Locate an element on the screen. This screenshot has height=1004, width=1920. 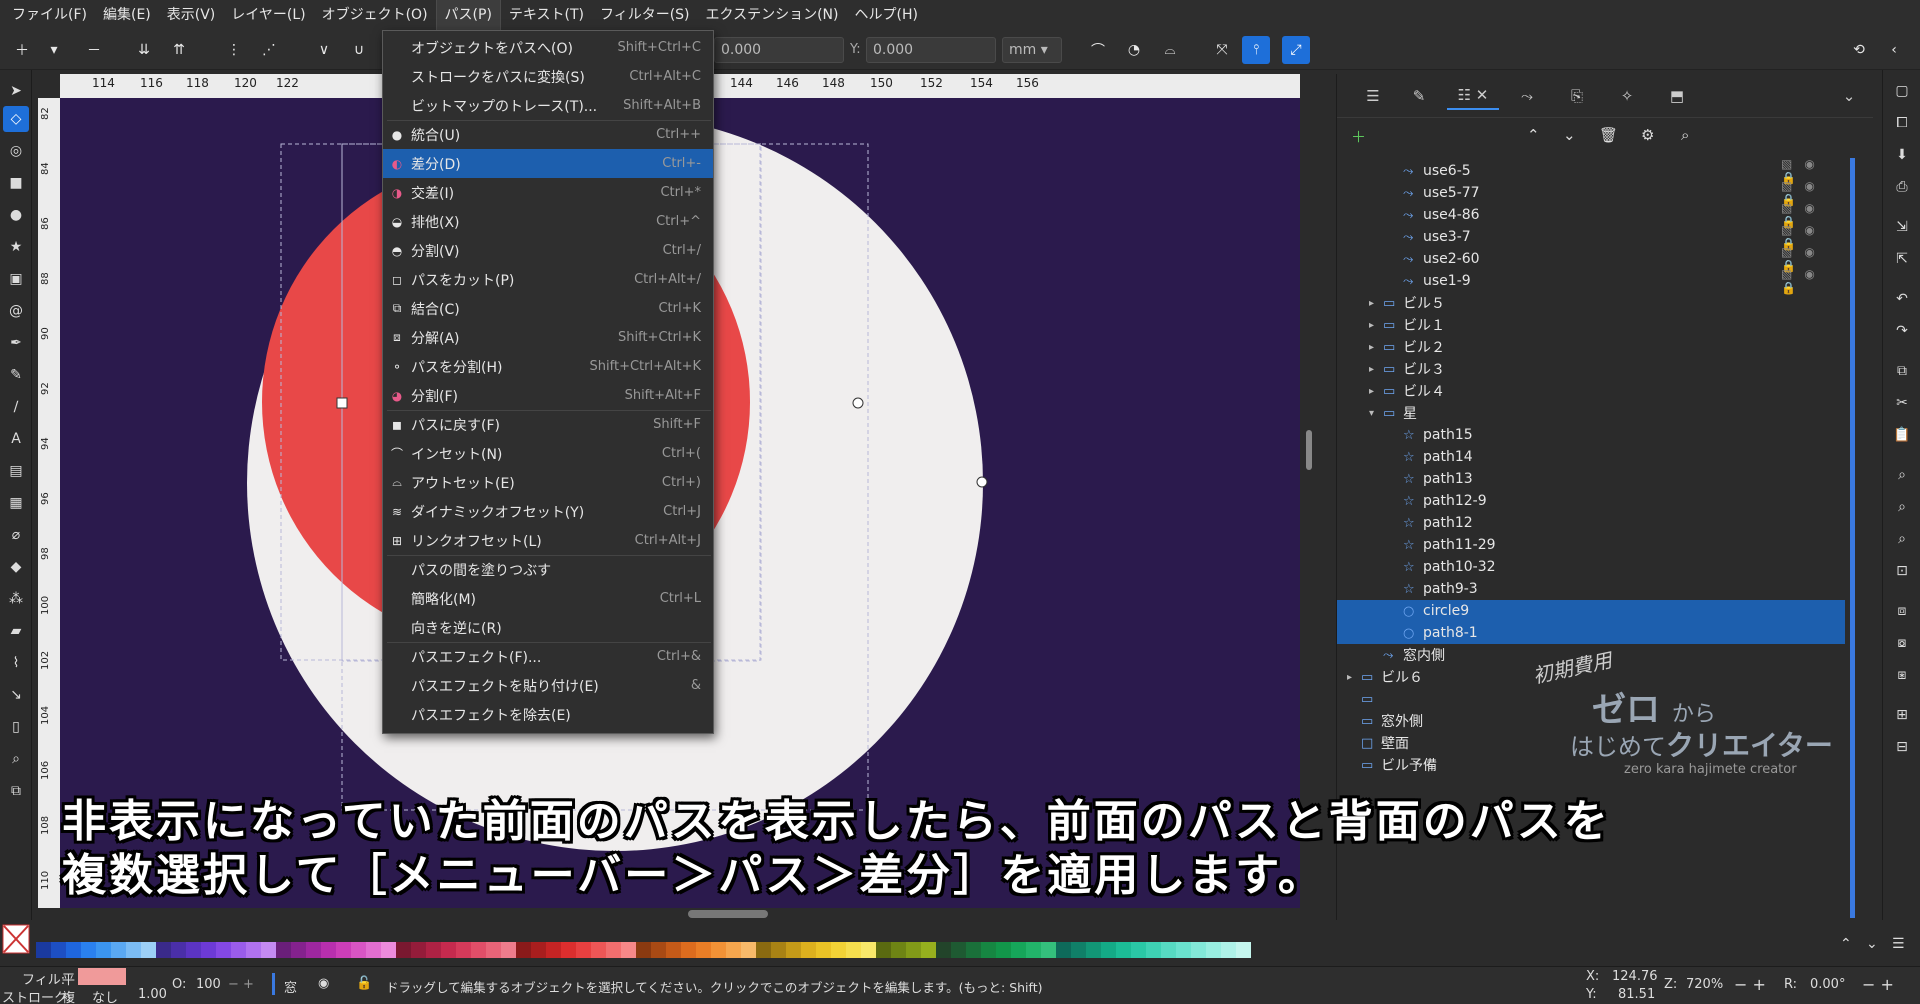
zoom-field: 720% is located at coordinates (1704, 984).